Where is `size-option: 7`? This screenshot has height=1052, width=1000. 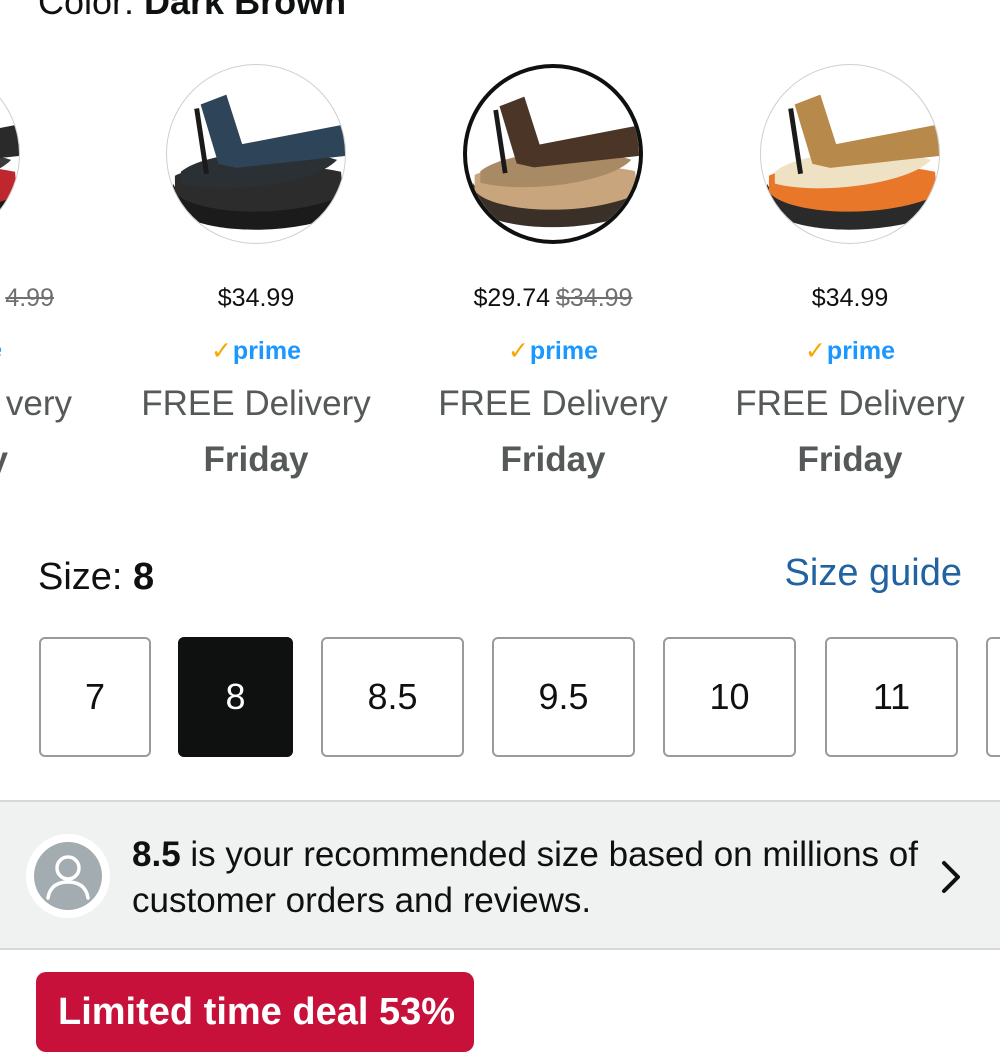
size-option: 7 is located at coordinates (95, 697).